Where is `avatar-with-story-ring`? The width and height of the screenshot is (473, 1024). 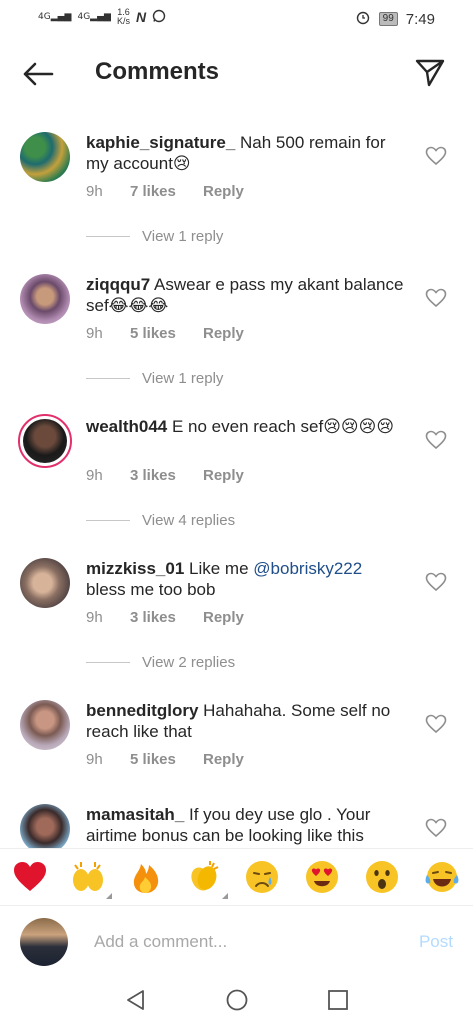 avatar-with-story-ring is located at coordinates (45, 441).